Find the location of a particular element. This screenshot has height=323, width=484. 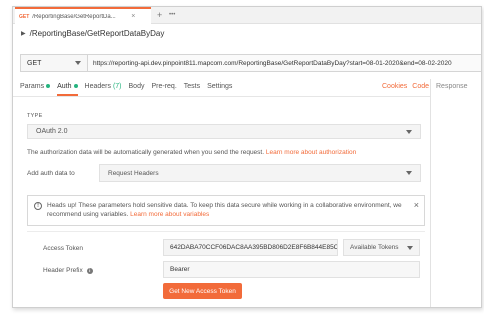

tab-tests: Tests is located at coordinates (192, 86).